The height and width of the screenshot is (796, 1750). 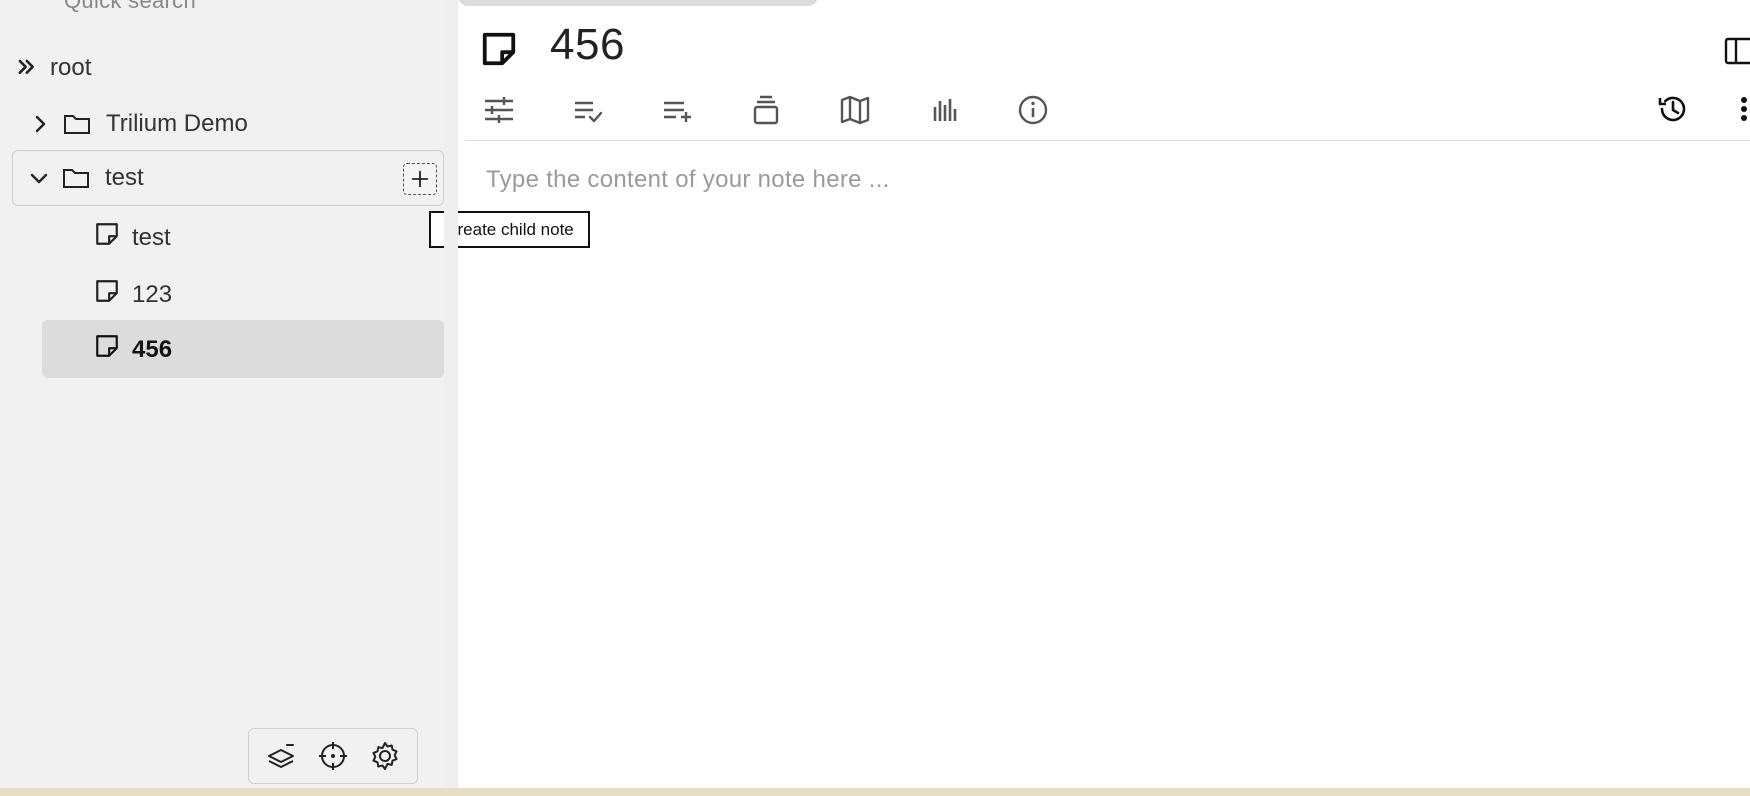 What do you see at coordinates (587, 45) in the screenshot?
I see `note-title: 456` at bounding box center [587, 45].